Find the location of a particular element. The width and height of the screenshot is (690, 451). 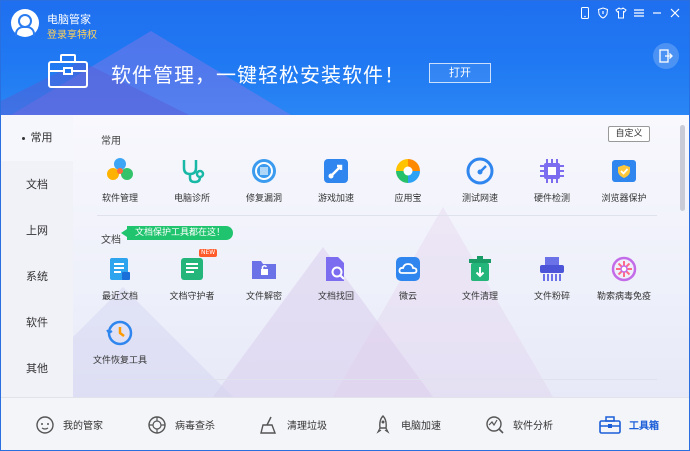

virus-scan-icon is located at coordinates (157, 424).